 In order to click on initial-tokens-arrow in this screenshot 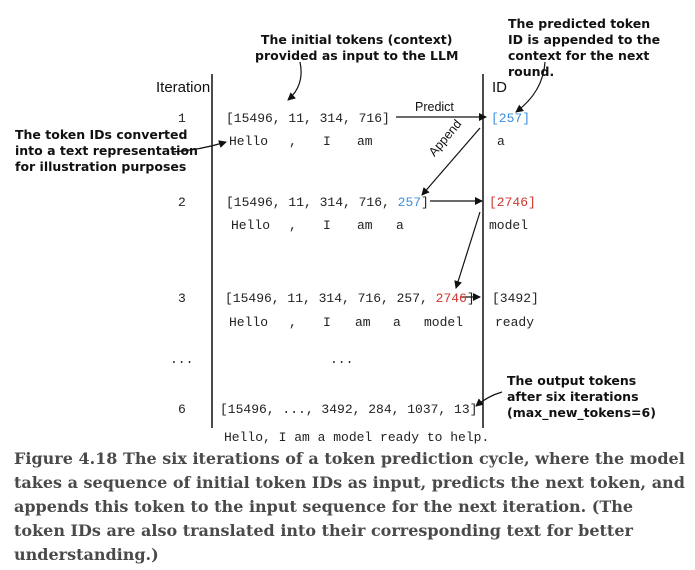, I will do `click(294, 81)`.